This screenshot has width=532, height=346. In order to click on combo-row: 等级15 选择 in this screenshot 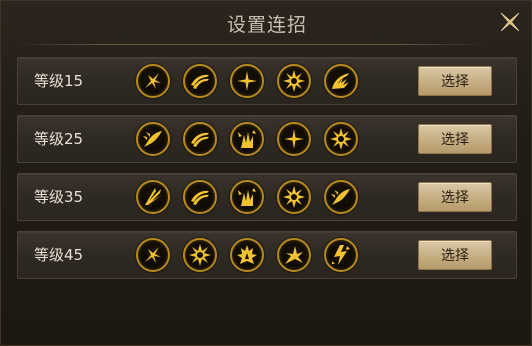, I will do `click(267, 81)`.